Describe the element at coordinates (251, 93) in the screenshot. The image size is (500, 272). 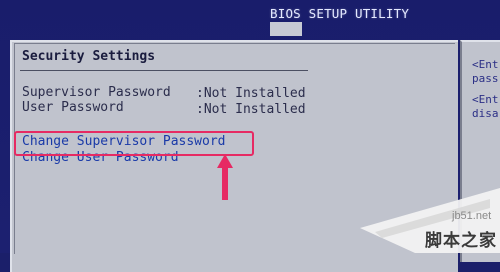
I see `supervisor-password-status: :Not Installed` at that location.